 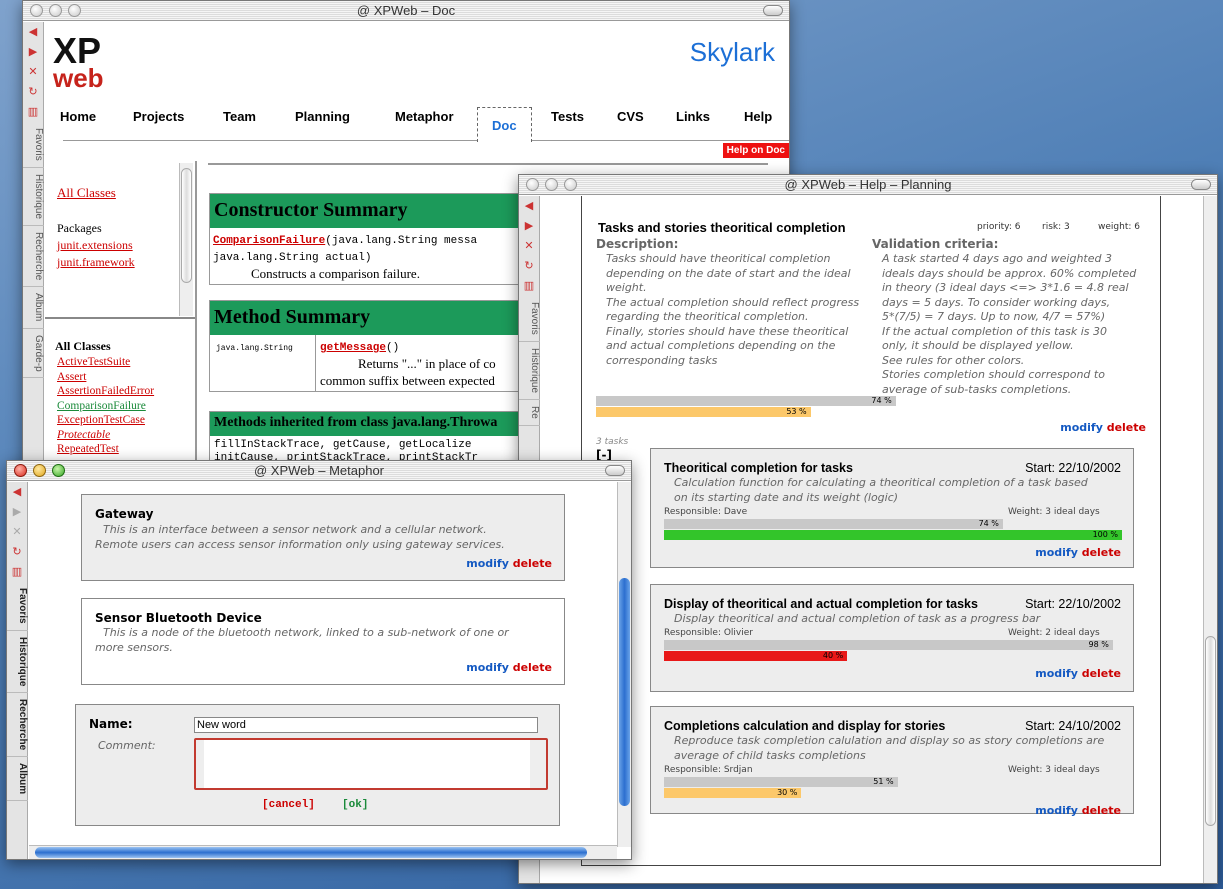 I want to click on window-controls, so click(x=551, y=184).